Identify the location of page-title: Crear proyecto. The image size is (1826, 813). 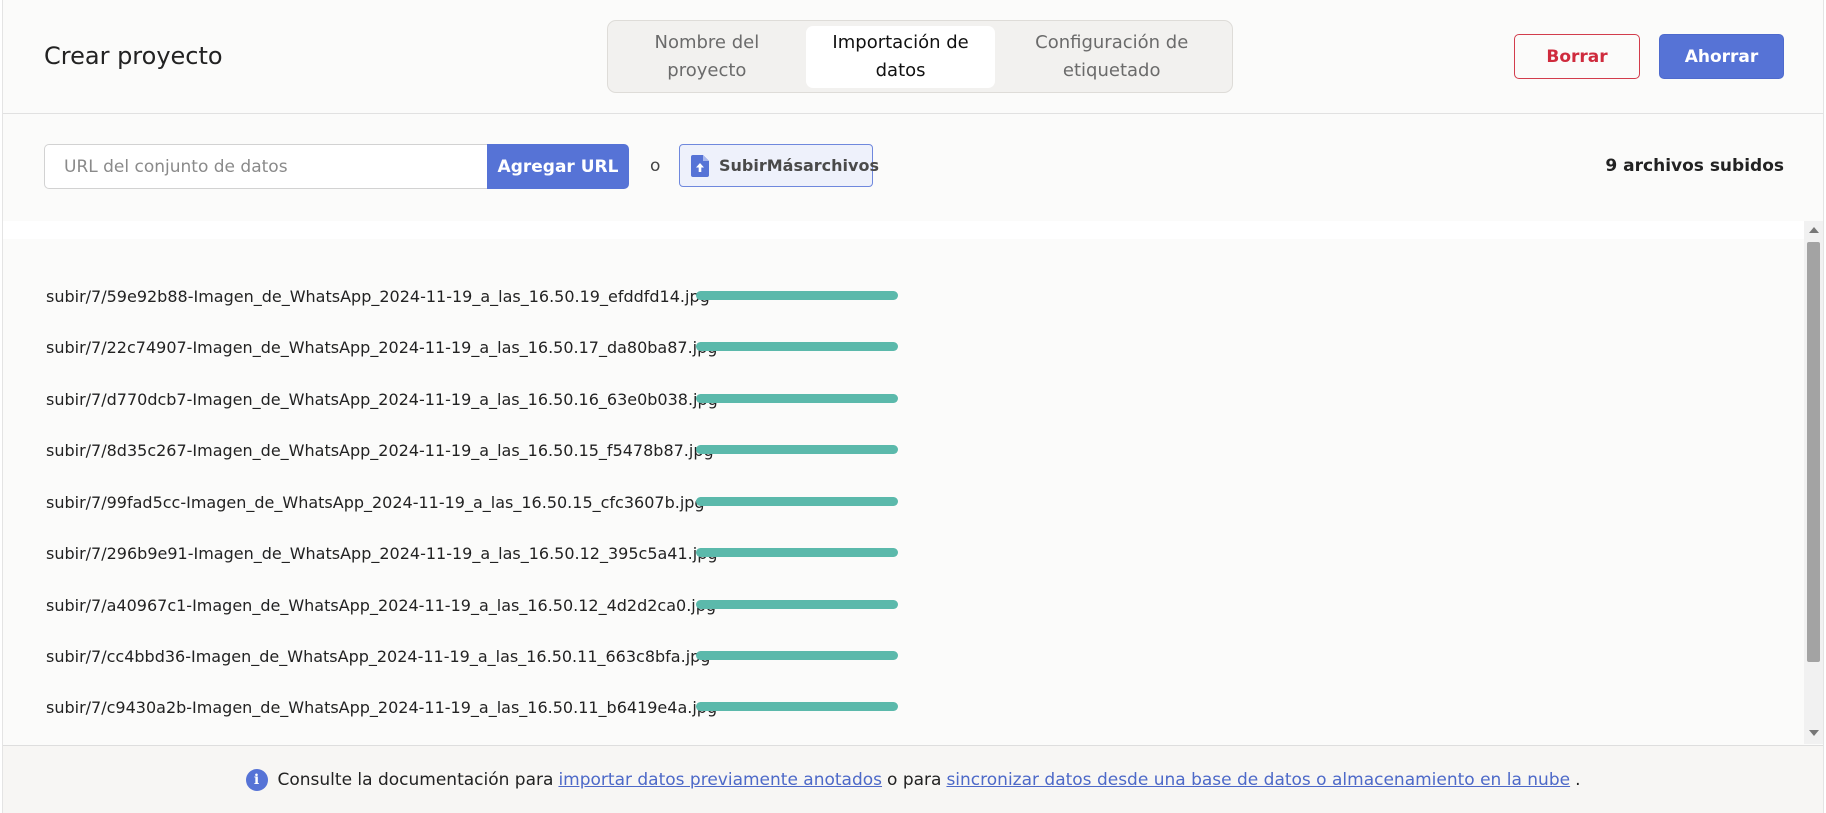
(133, 56).